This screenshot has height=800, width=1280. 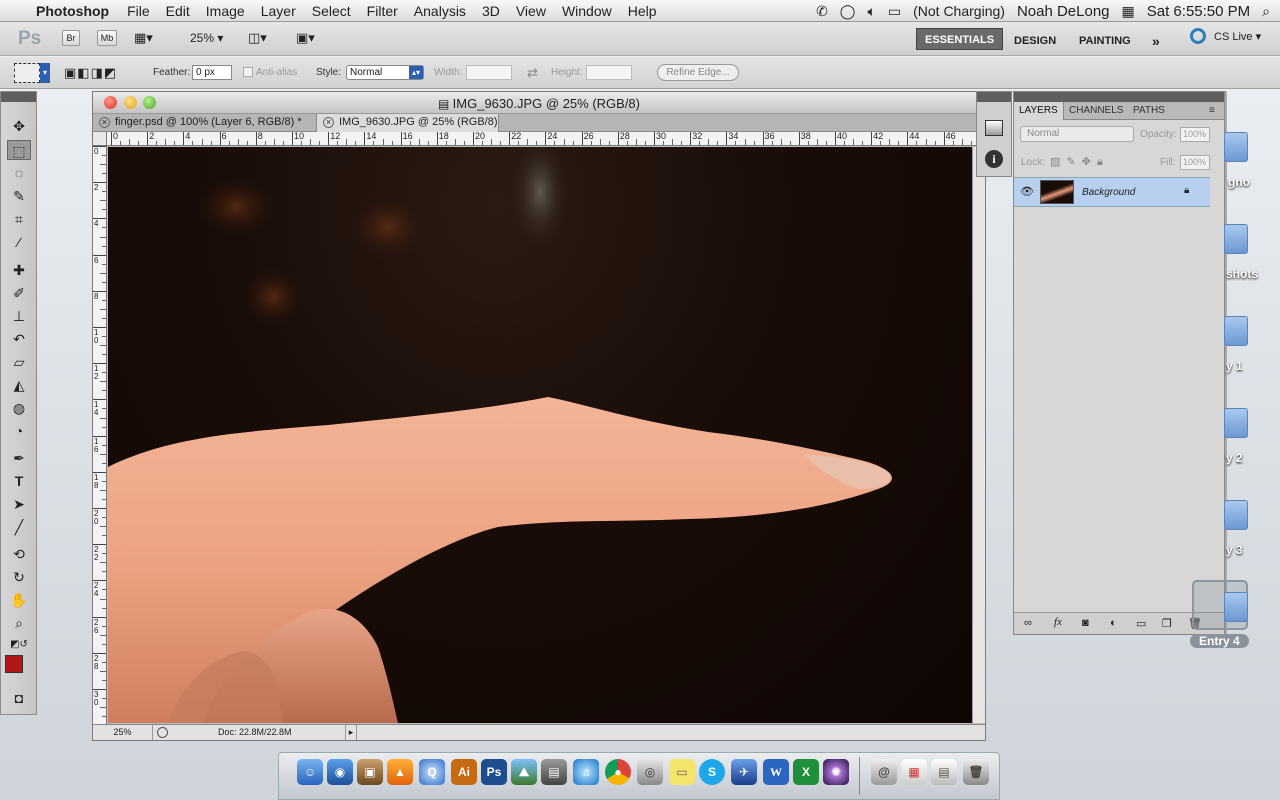 What do you see at coordinates (382, 11) in the screenshot?
I see `menu-filter: Filter` at bounding box center [382, 11].